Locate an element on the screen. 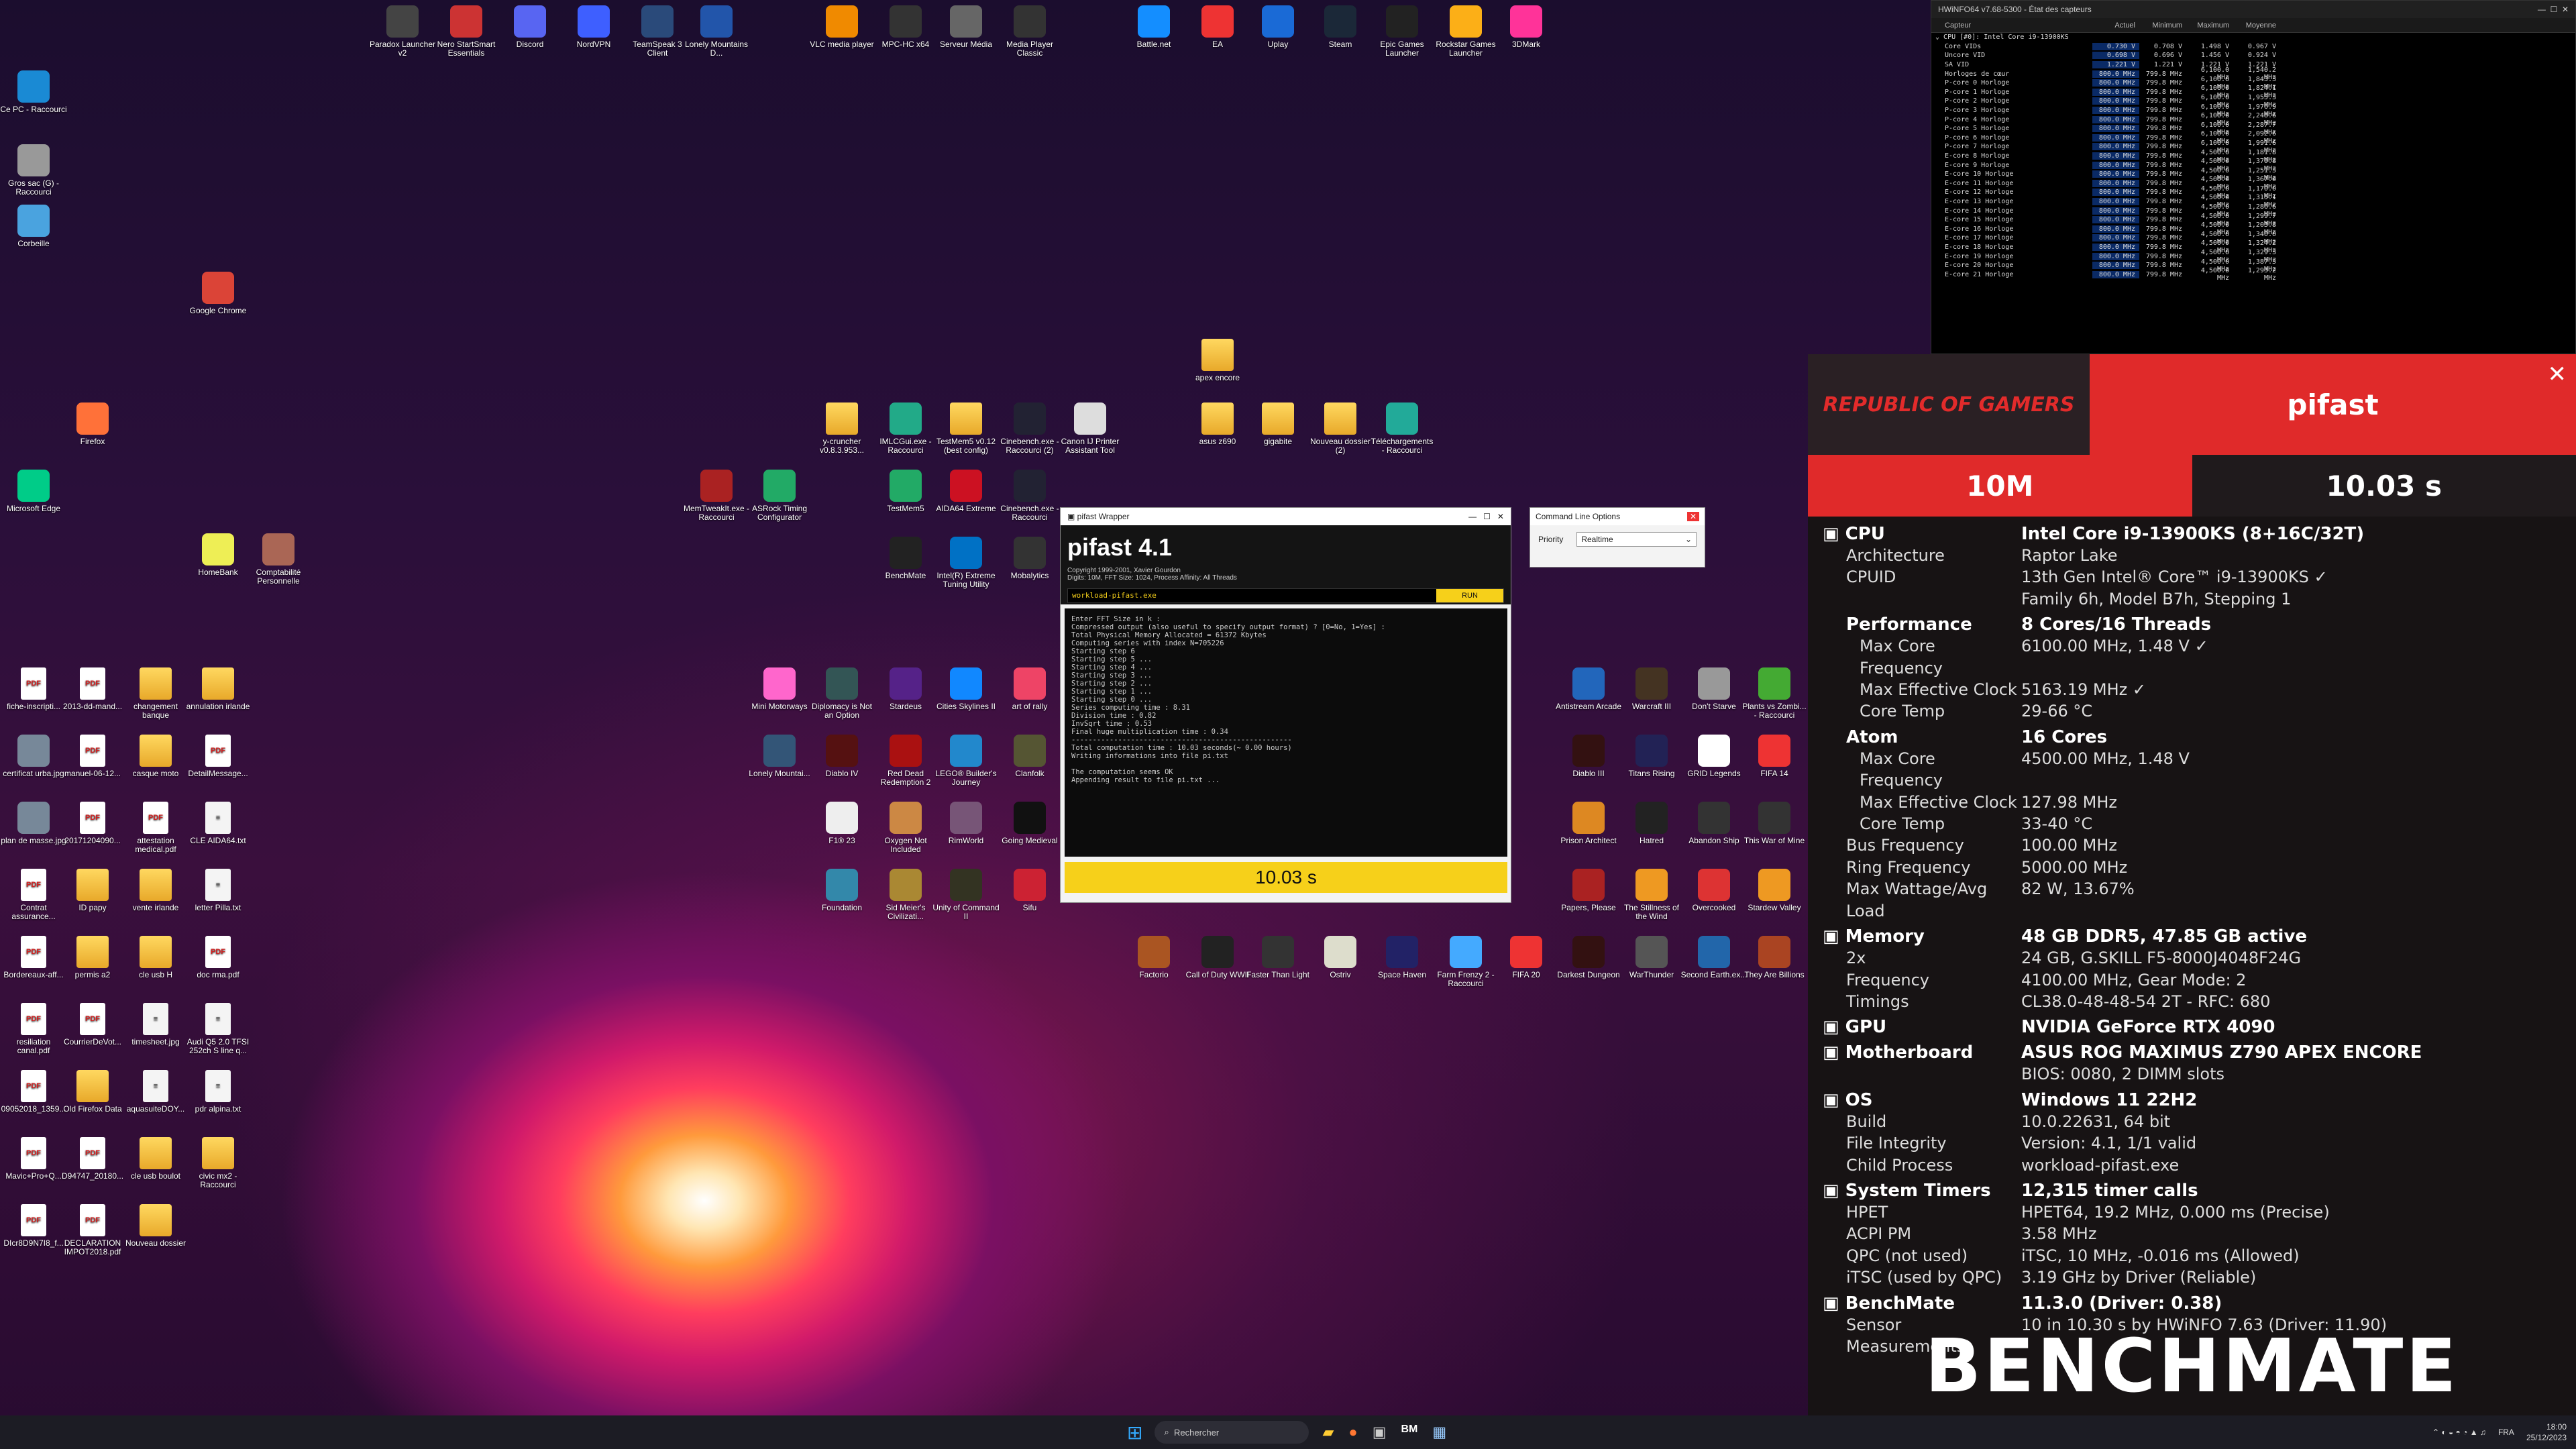 The height and width of the screenshot is (1449, 2576). desktop-icon: vente irlande is located at coordinates (155, 890).